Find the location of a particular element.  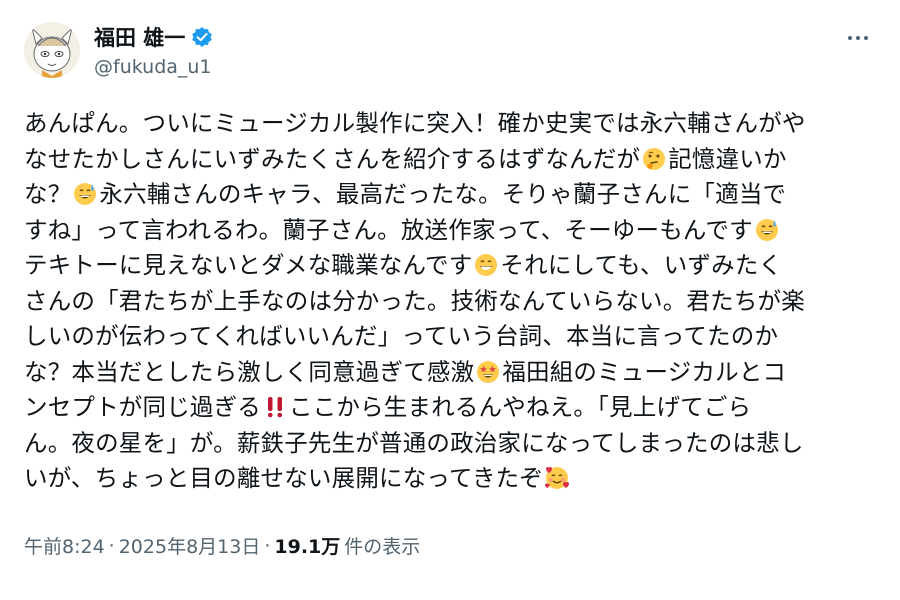

author-name-row: 福田 雄一 is located at coordinates (153, 37).